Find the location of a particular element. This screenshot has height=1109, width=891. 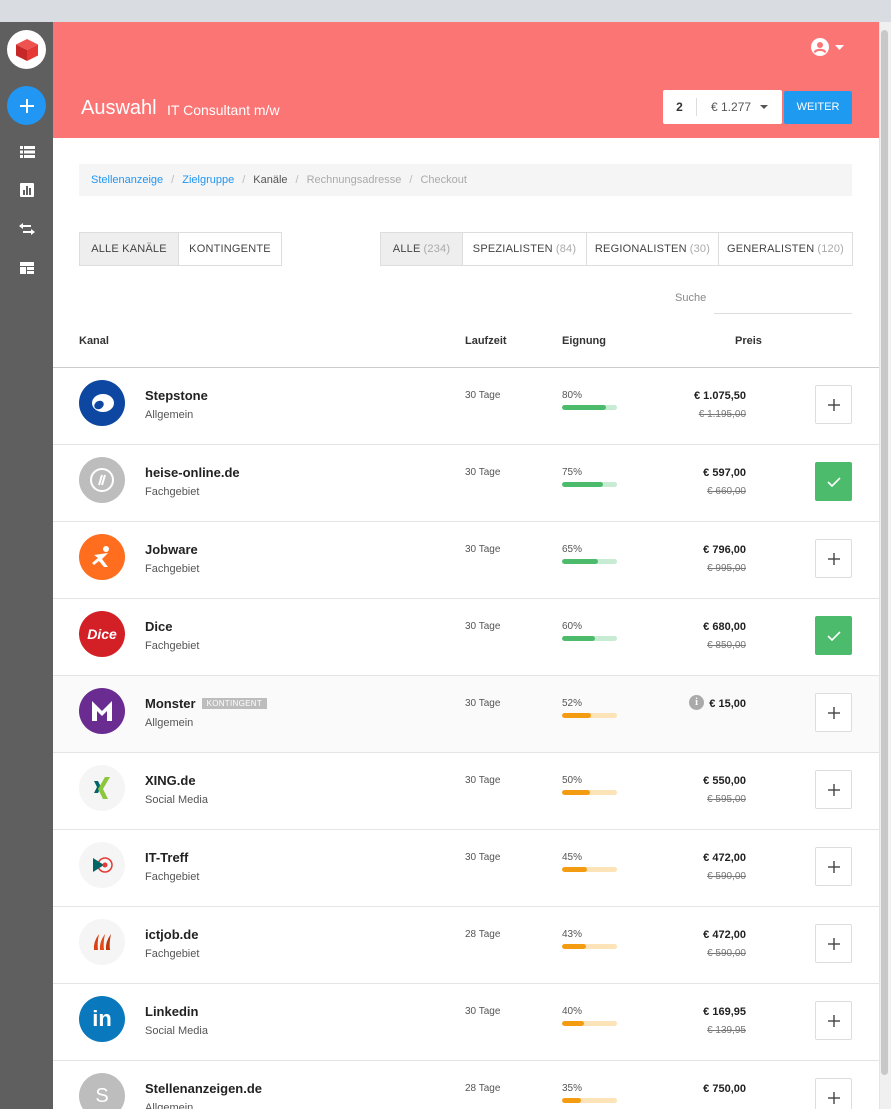

add-button is located at coordinates (26, 105).